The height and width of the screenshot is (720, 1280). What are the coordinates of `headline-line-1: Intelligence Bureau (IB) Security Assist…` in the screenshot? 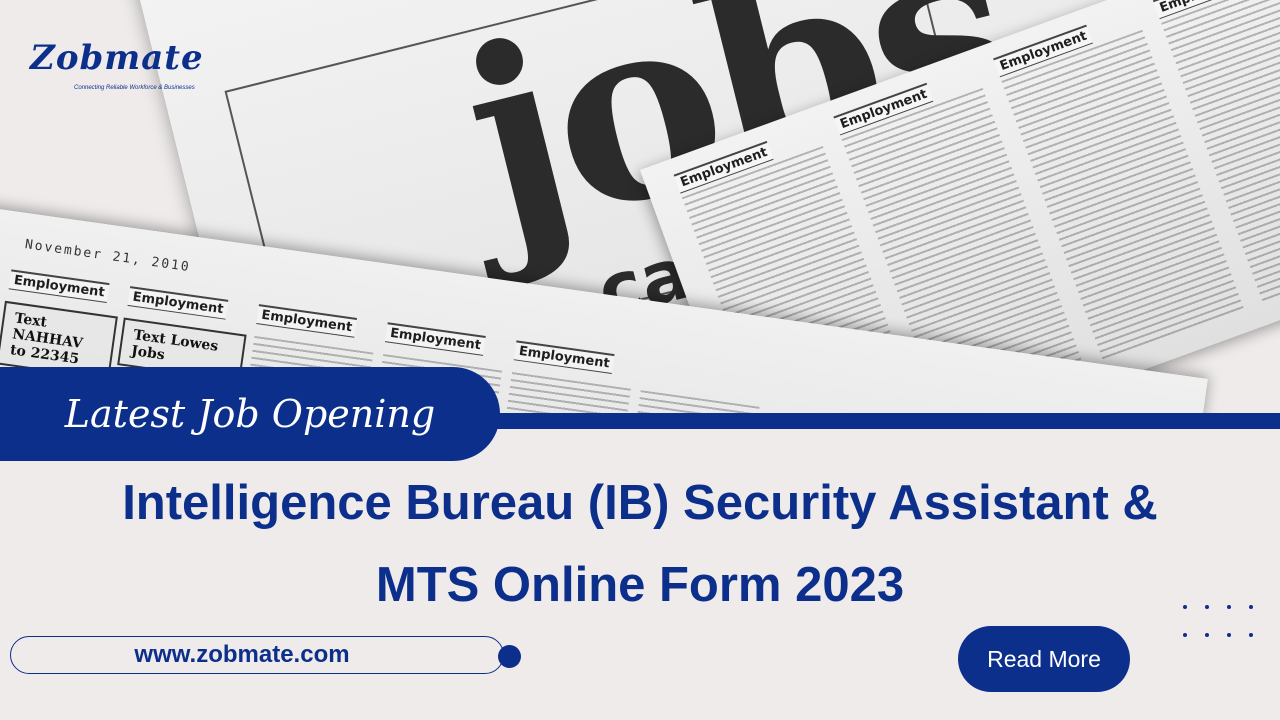 It's located at (640, 503).